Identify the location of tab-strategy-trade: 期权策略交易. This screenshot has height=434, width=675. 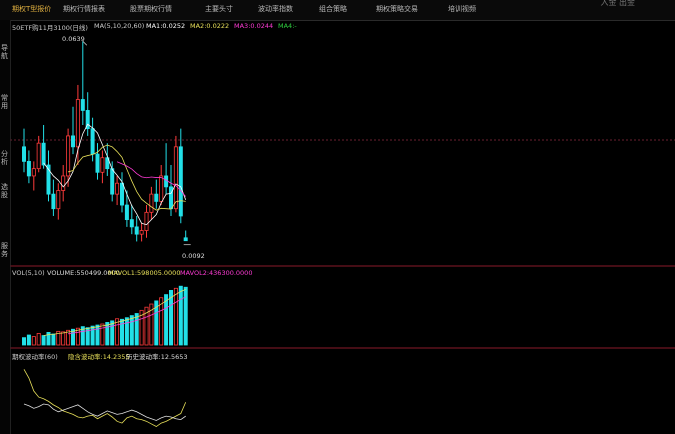
(397, 9).